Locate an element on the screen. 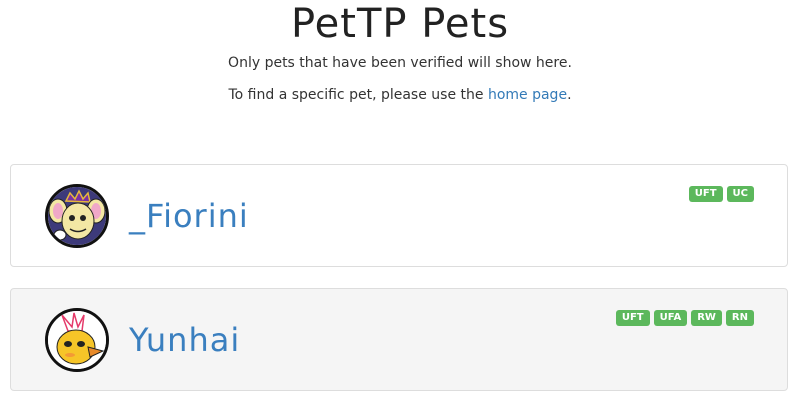 Image resolution: width=800 pixels, height=400 pixels. page-title: PetTP Pets is located at coordinates (400, 24).